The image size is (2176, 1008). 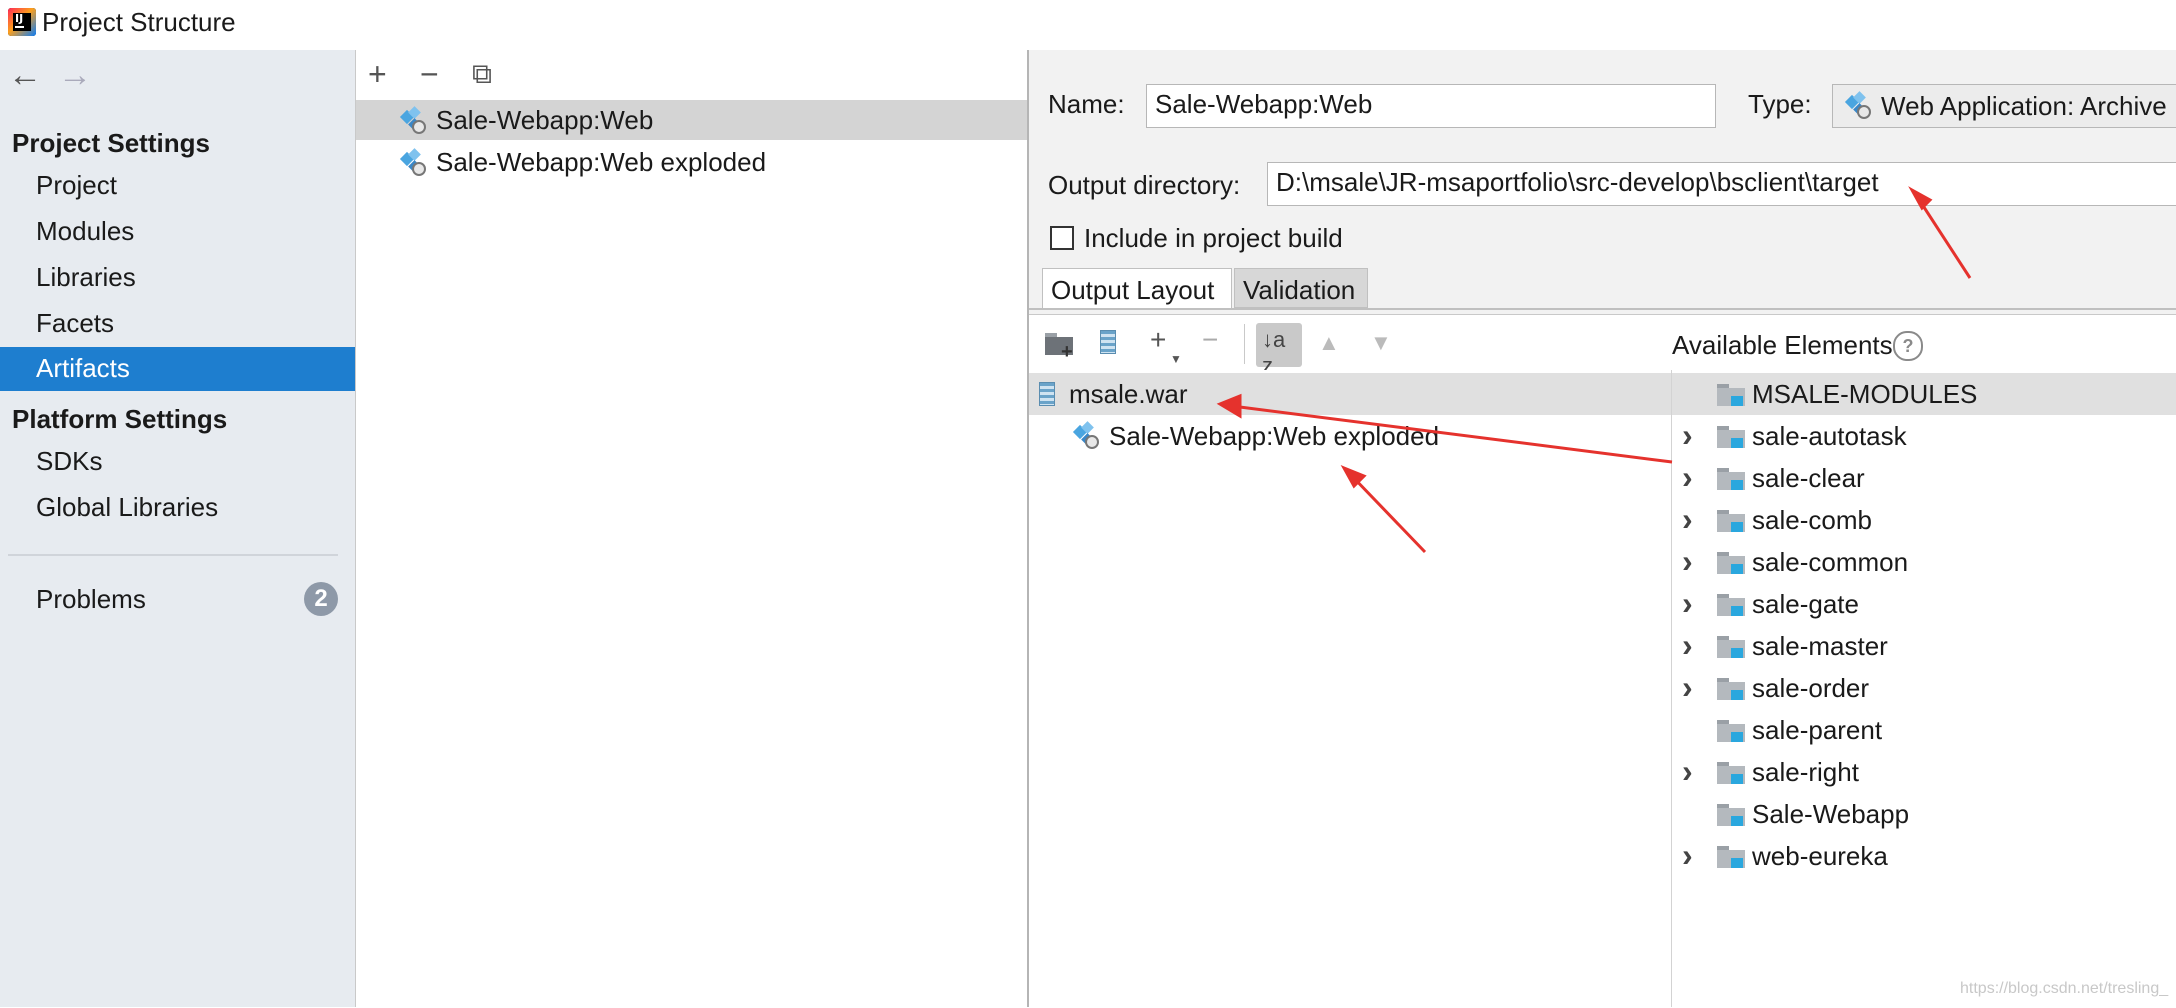 What do you see at coordinates (1944, 238) in the screenshot?
I see `annotation-arrow-output-dir` at bounding box center [1944, 238].